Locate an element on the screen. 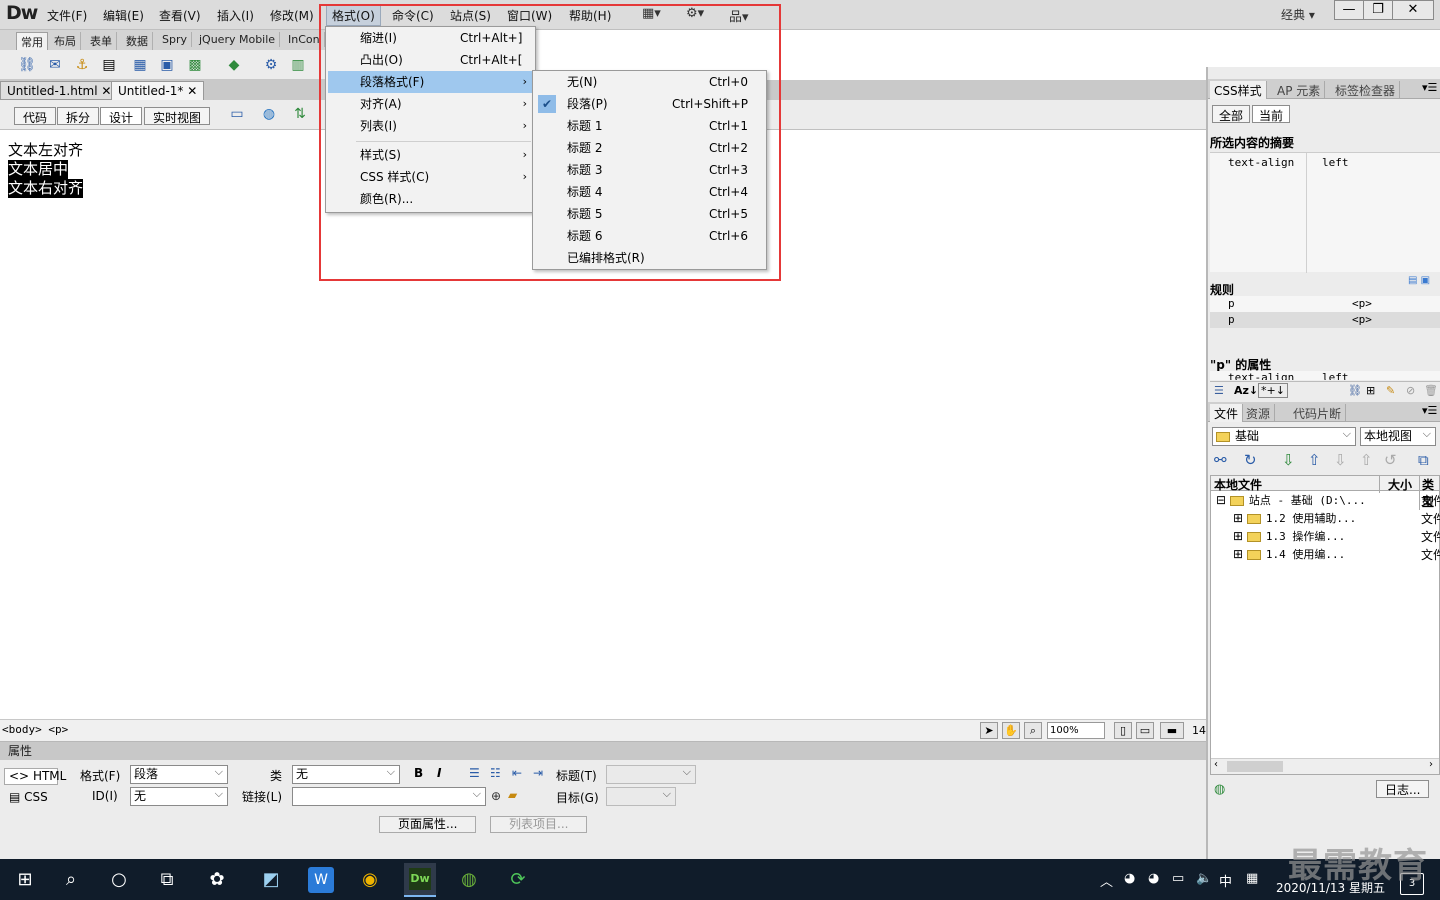 The image size is (1440, 900). tab-spry: Spry is located at coordinates (175, 39).